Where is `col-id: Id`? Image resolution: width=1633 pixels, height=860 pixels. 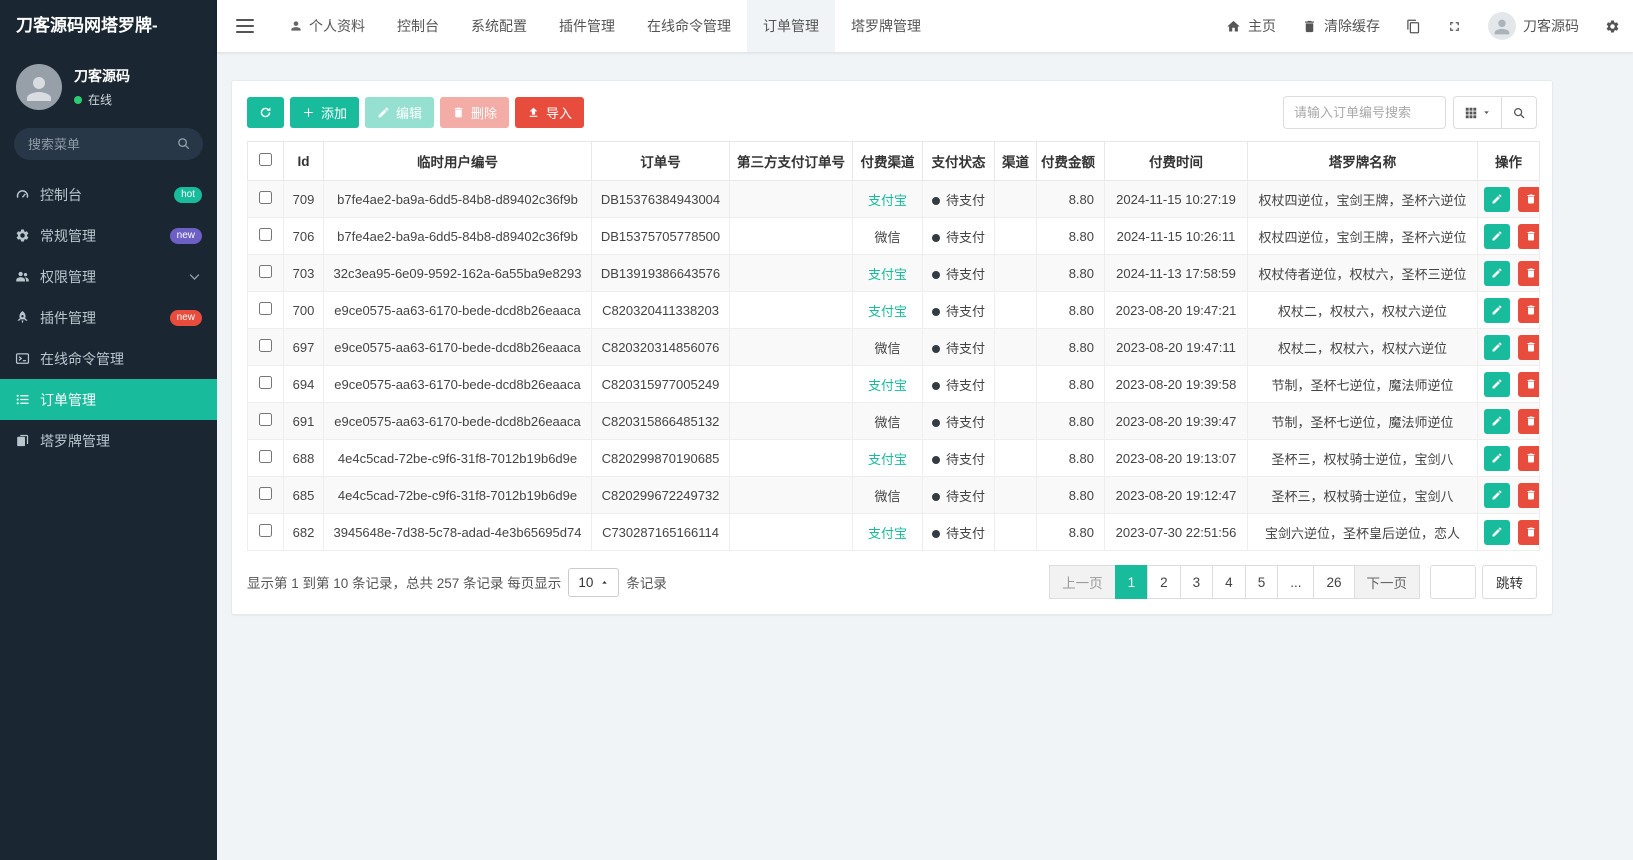 col-id: Id is located at coordinates (303, 161).